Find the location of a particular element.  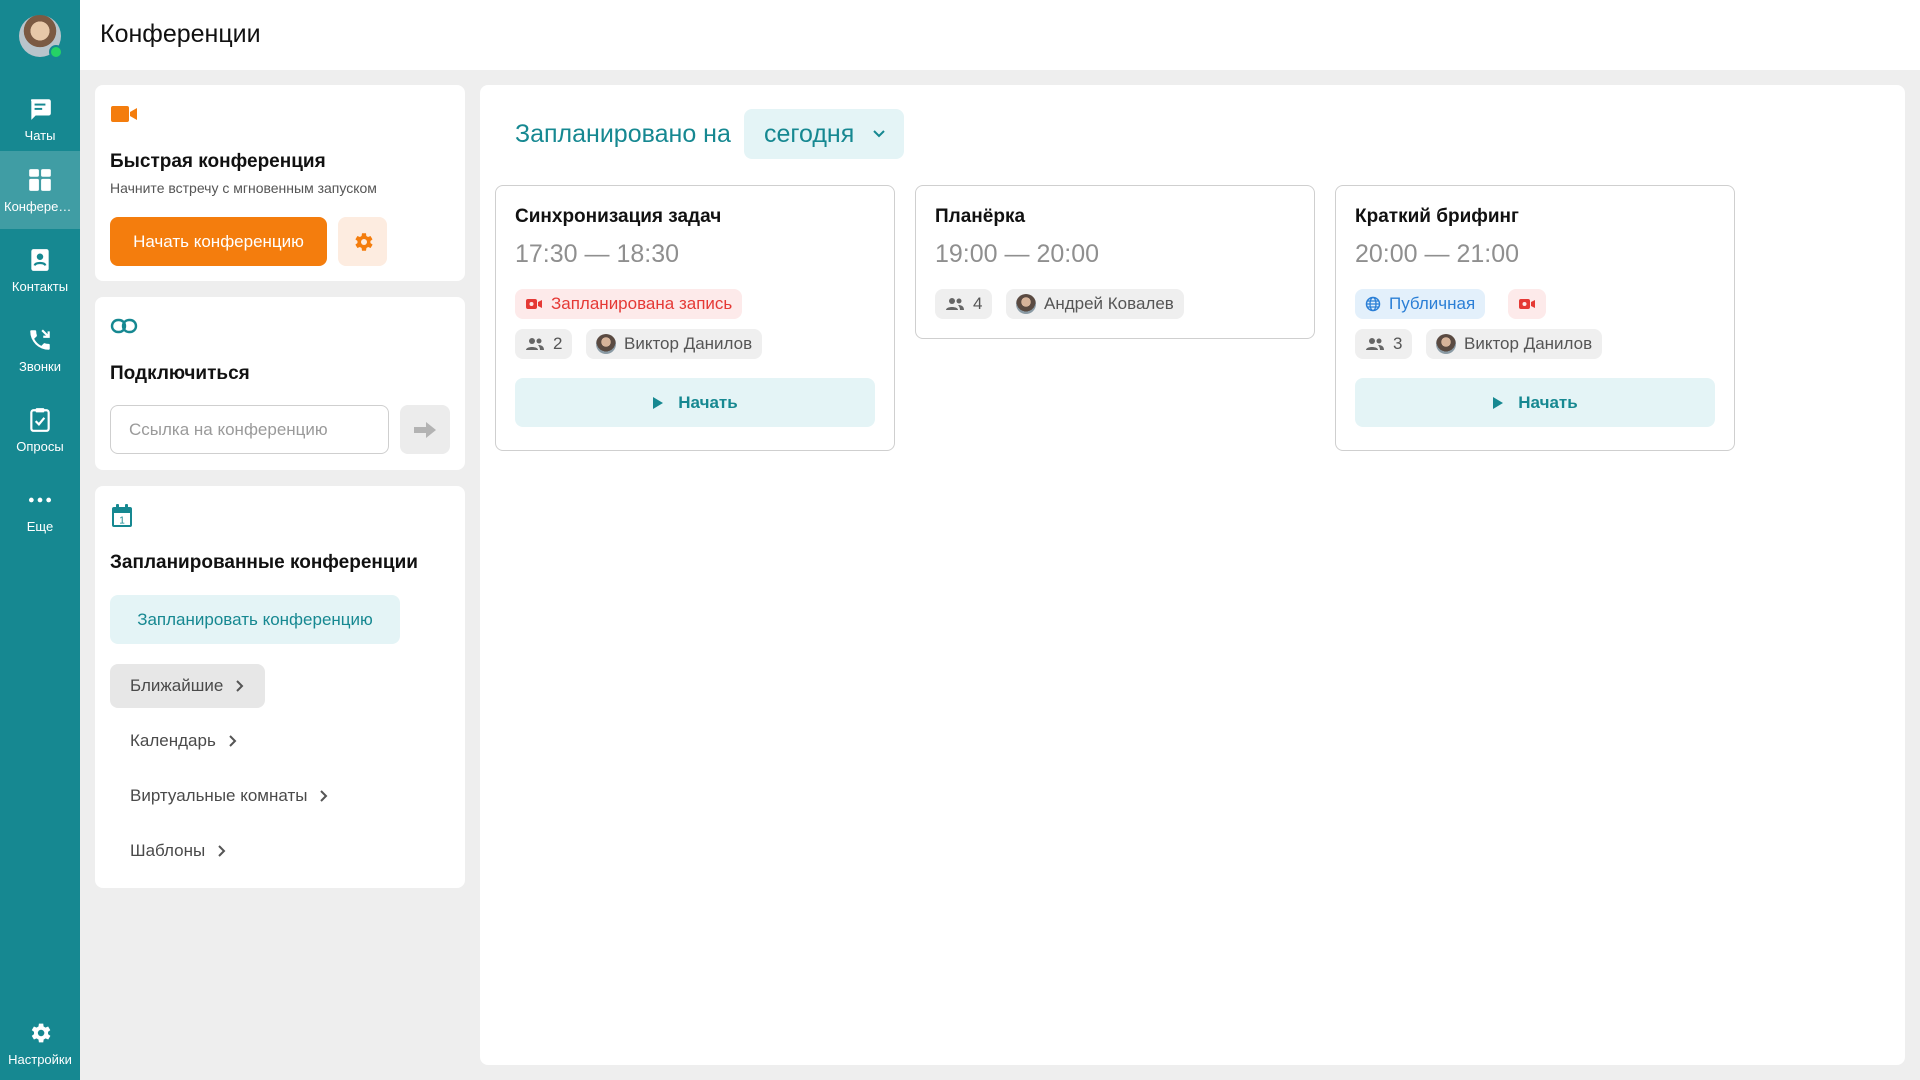

quick-conference-subtitle: Начните встречу с мгновенным запуском is located at coordinates (243, 188).